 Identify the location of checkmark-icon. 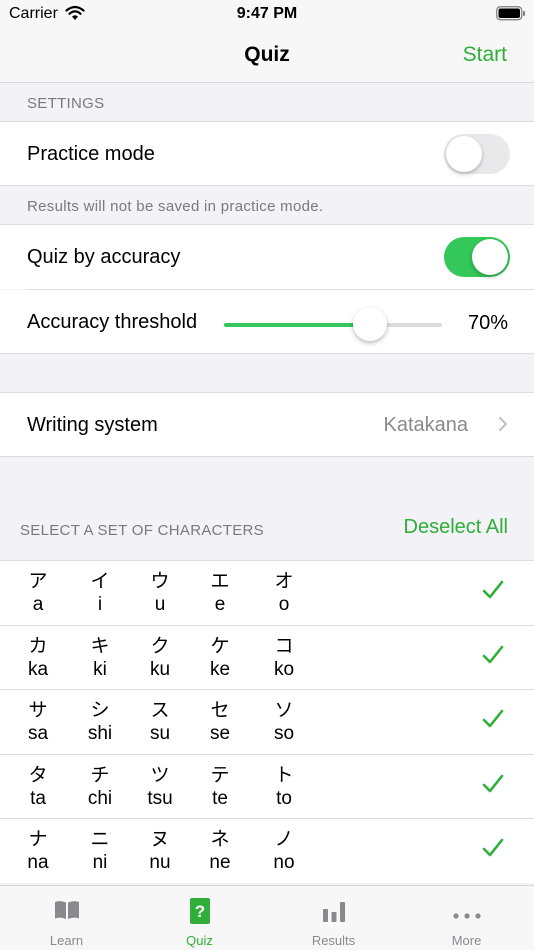
(493, 592).